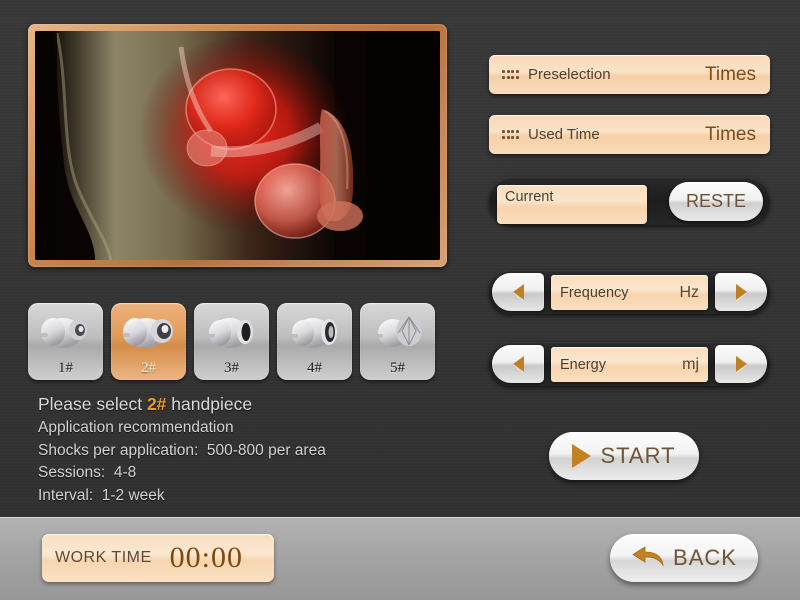 The image size is (800, 600). Describe the element at coordinates (730, 134) in the screenshot. I see `used-time-unit: Times` at that location.